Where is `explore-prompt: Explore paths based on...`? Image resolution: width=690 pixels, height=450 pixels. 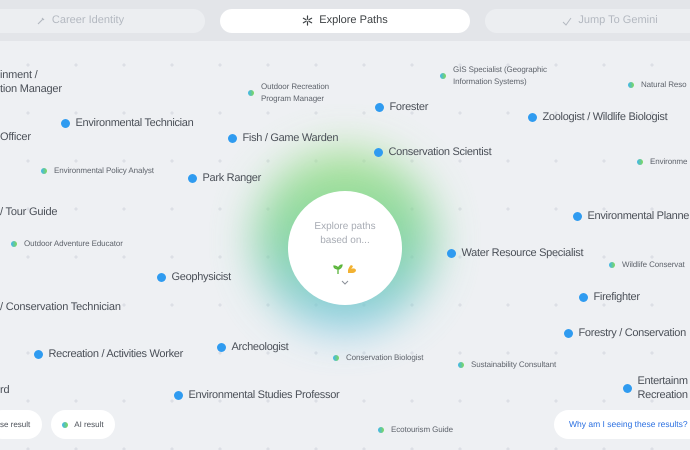 explore-prompt: Explore paths based on... is located at coordinates (345, 234).